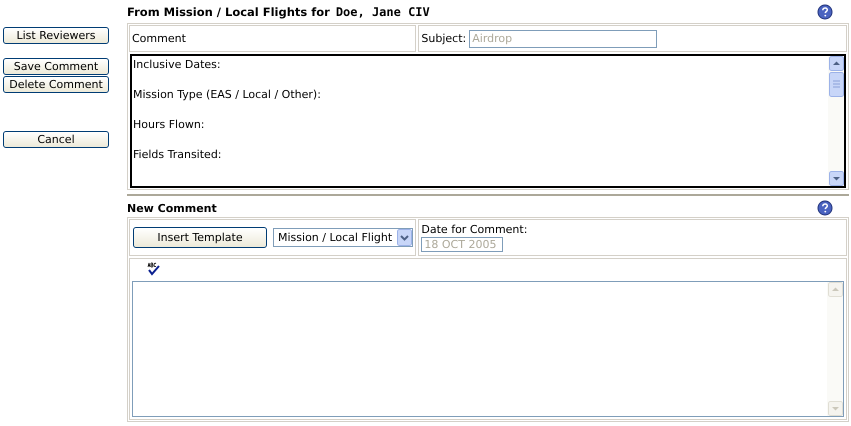 The height and width of the screenshot is (426, 851). What do you see at coordinates (227, 94) in the screenshot?
I see `comment-line: Mission Type (EAS / Local / Other):` at bounding box center [227, 94].